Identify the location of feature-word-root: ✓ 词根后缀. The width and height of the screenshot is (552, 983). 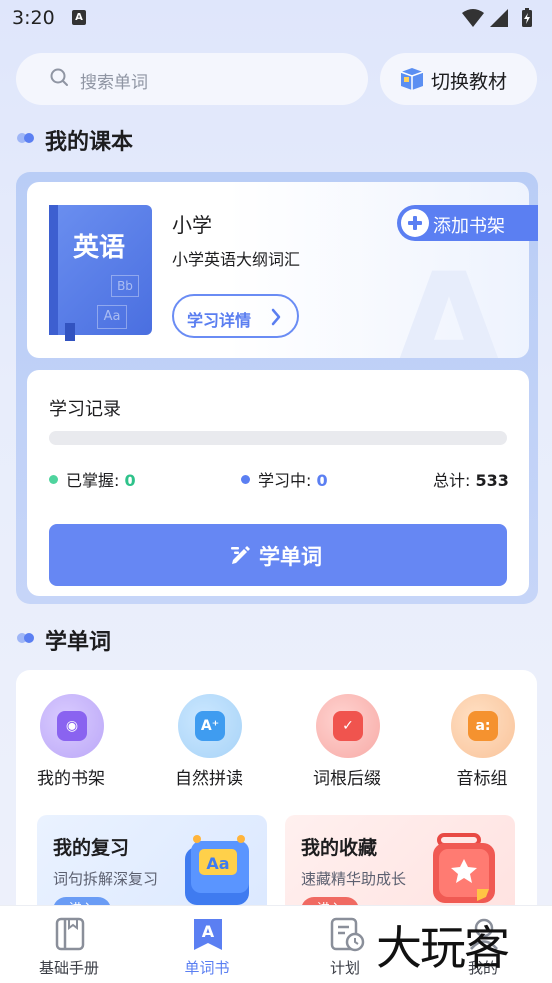
(347, 744).